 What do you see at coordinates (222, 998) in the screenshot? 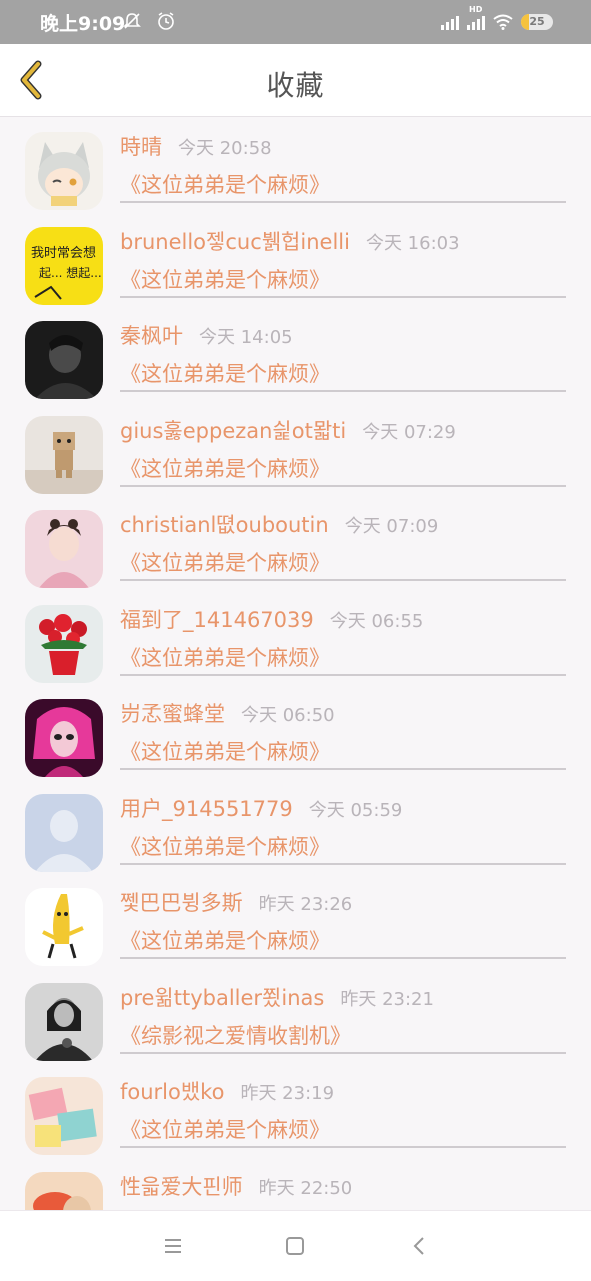
I see `user-name: pre윎ttyballer쬤inas` at bounding box center [222, 998].